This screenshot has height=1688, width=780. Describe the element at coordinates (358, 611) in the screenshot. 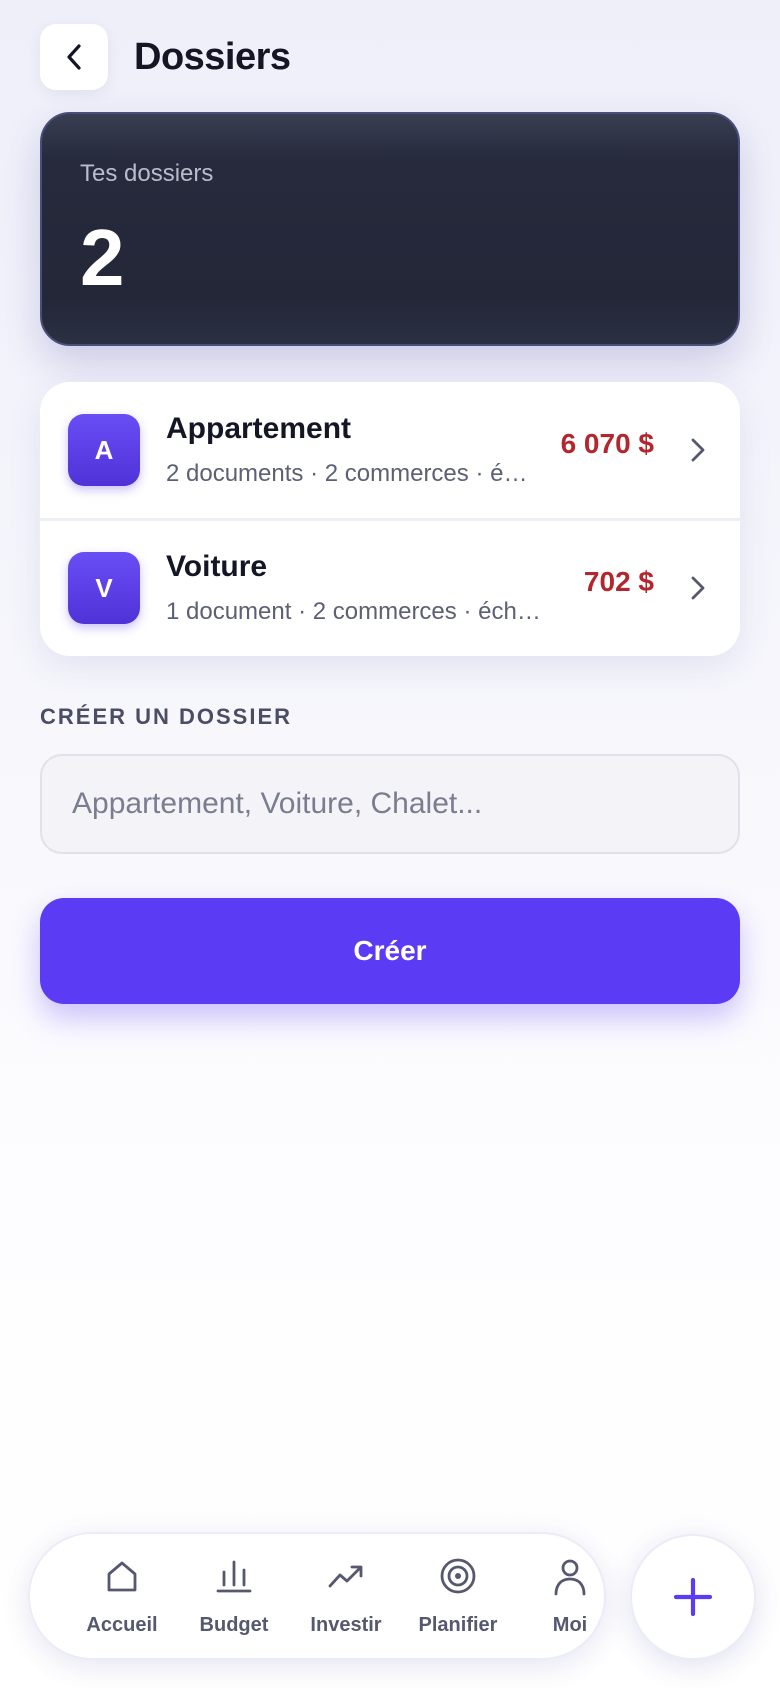

I see `folder-details: 1 document · 2 commerces · échéances` at that location.